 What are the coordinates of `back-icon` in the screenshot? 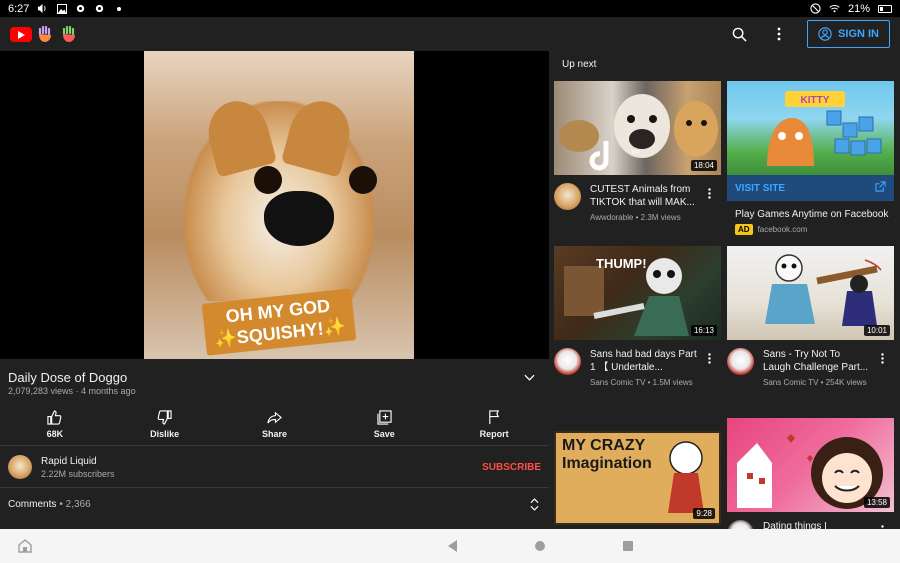 It's located at (452, 546).